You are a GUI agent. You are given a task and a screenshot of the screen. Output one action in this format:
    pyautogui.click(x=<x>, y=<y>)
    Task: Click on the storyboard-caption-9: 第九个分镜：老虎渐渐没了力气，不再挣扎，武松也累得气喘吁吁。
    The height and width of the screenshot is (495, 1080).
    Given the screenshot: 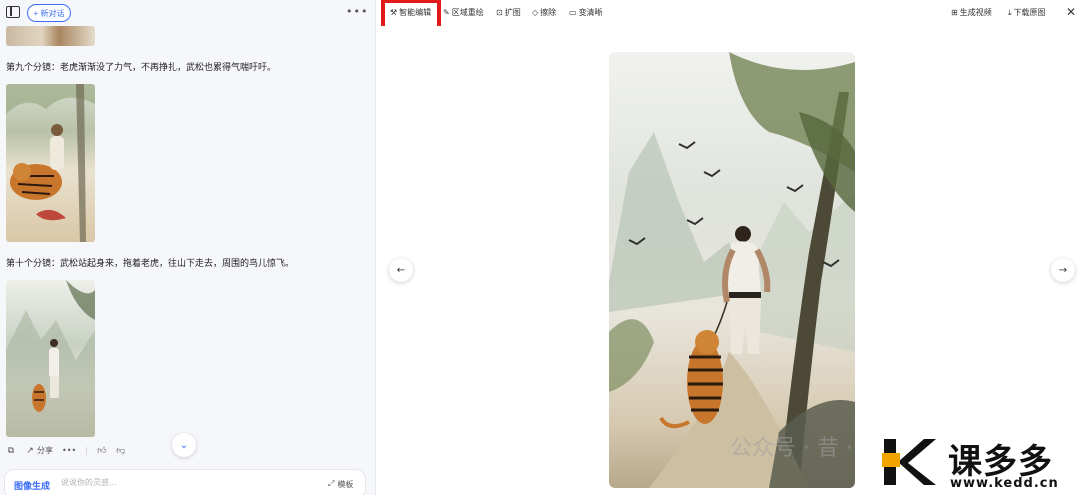 What is the action you would take?
    pyautogui.click(x=141, y=68)
    